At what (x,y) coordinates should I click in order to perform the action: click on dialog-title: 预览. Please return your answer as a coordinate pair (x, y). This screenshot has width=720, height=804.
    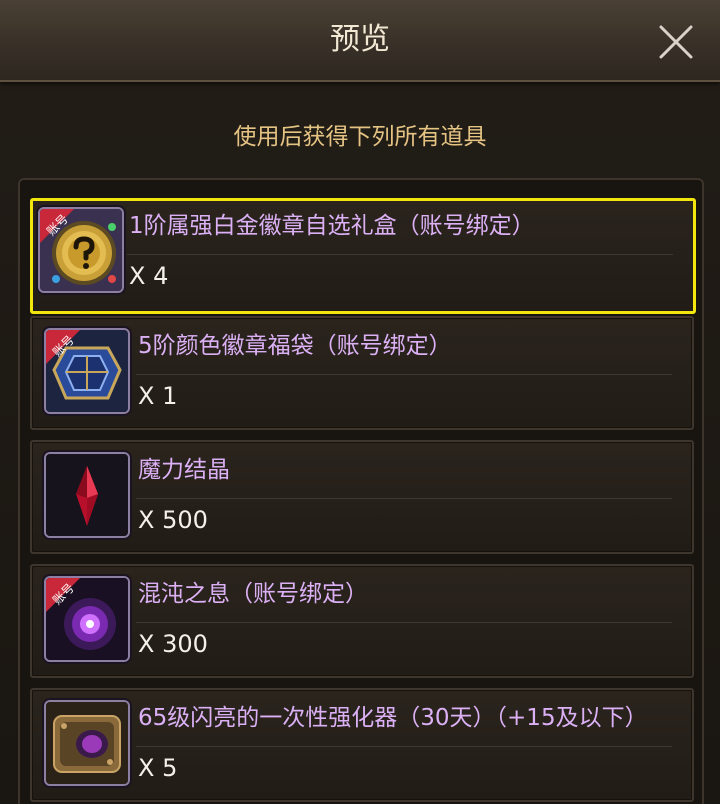
    Looking at the image, I should click on (360, 39).